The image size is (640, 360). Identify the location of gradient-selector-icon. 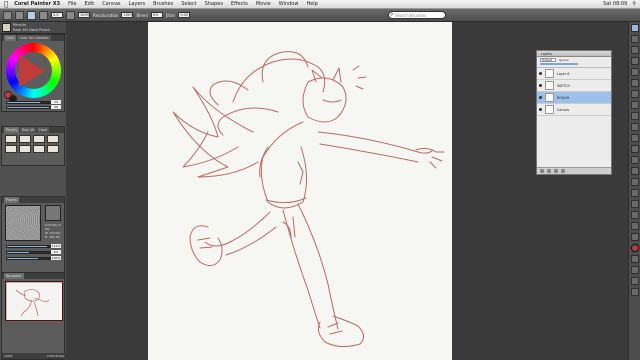
(634, 270).